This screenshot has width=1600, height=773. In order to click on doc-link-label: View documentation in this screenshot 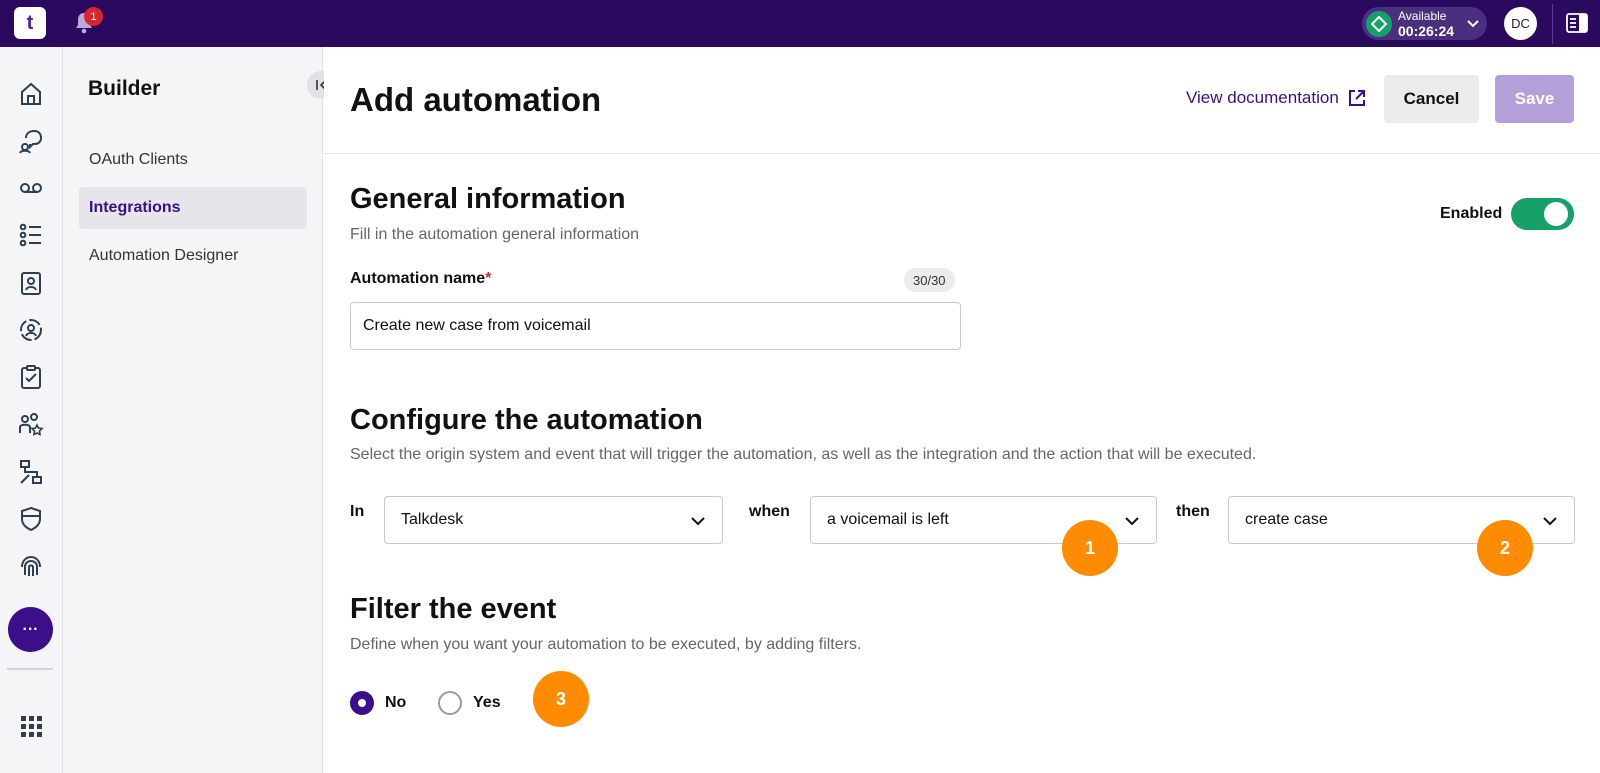, I will do `click(1262, 97)`.